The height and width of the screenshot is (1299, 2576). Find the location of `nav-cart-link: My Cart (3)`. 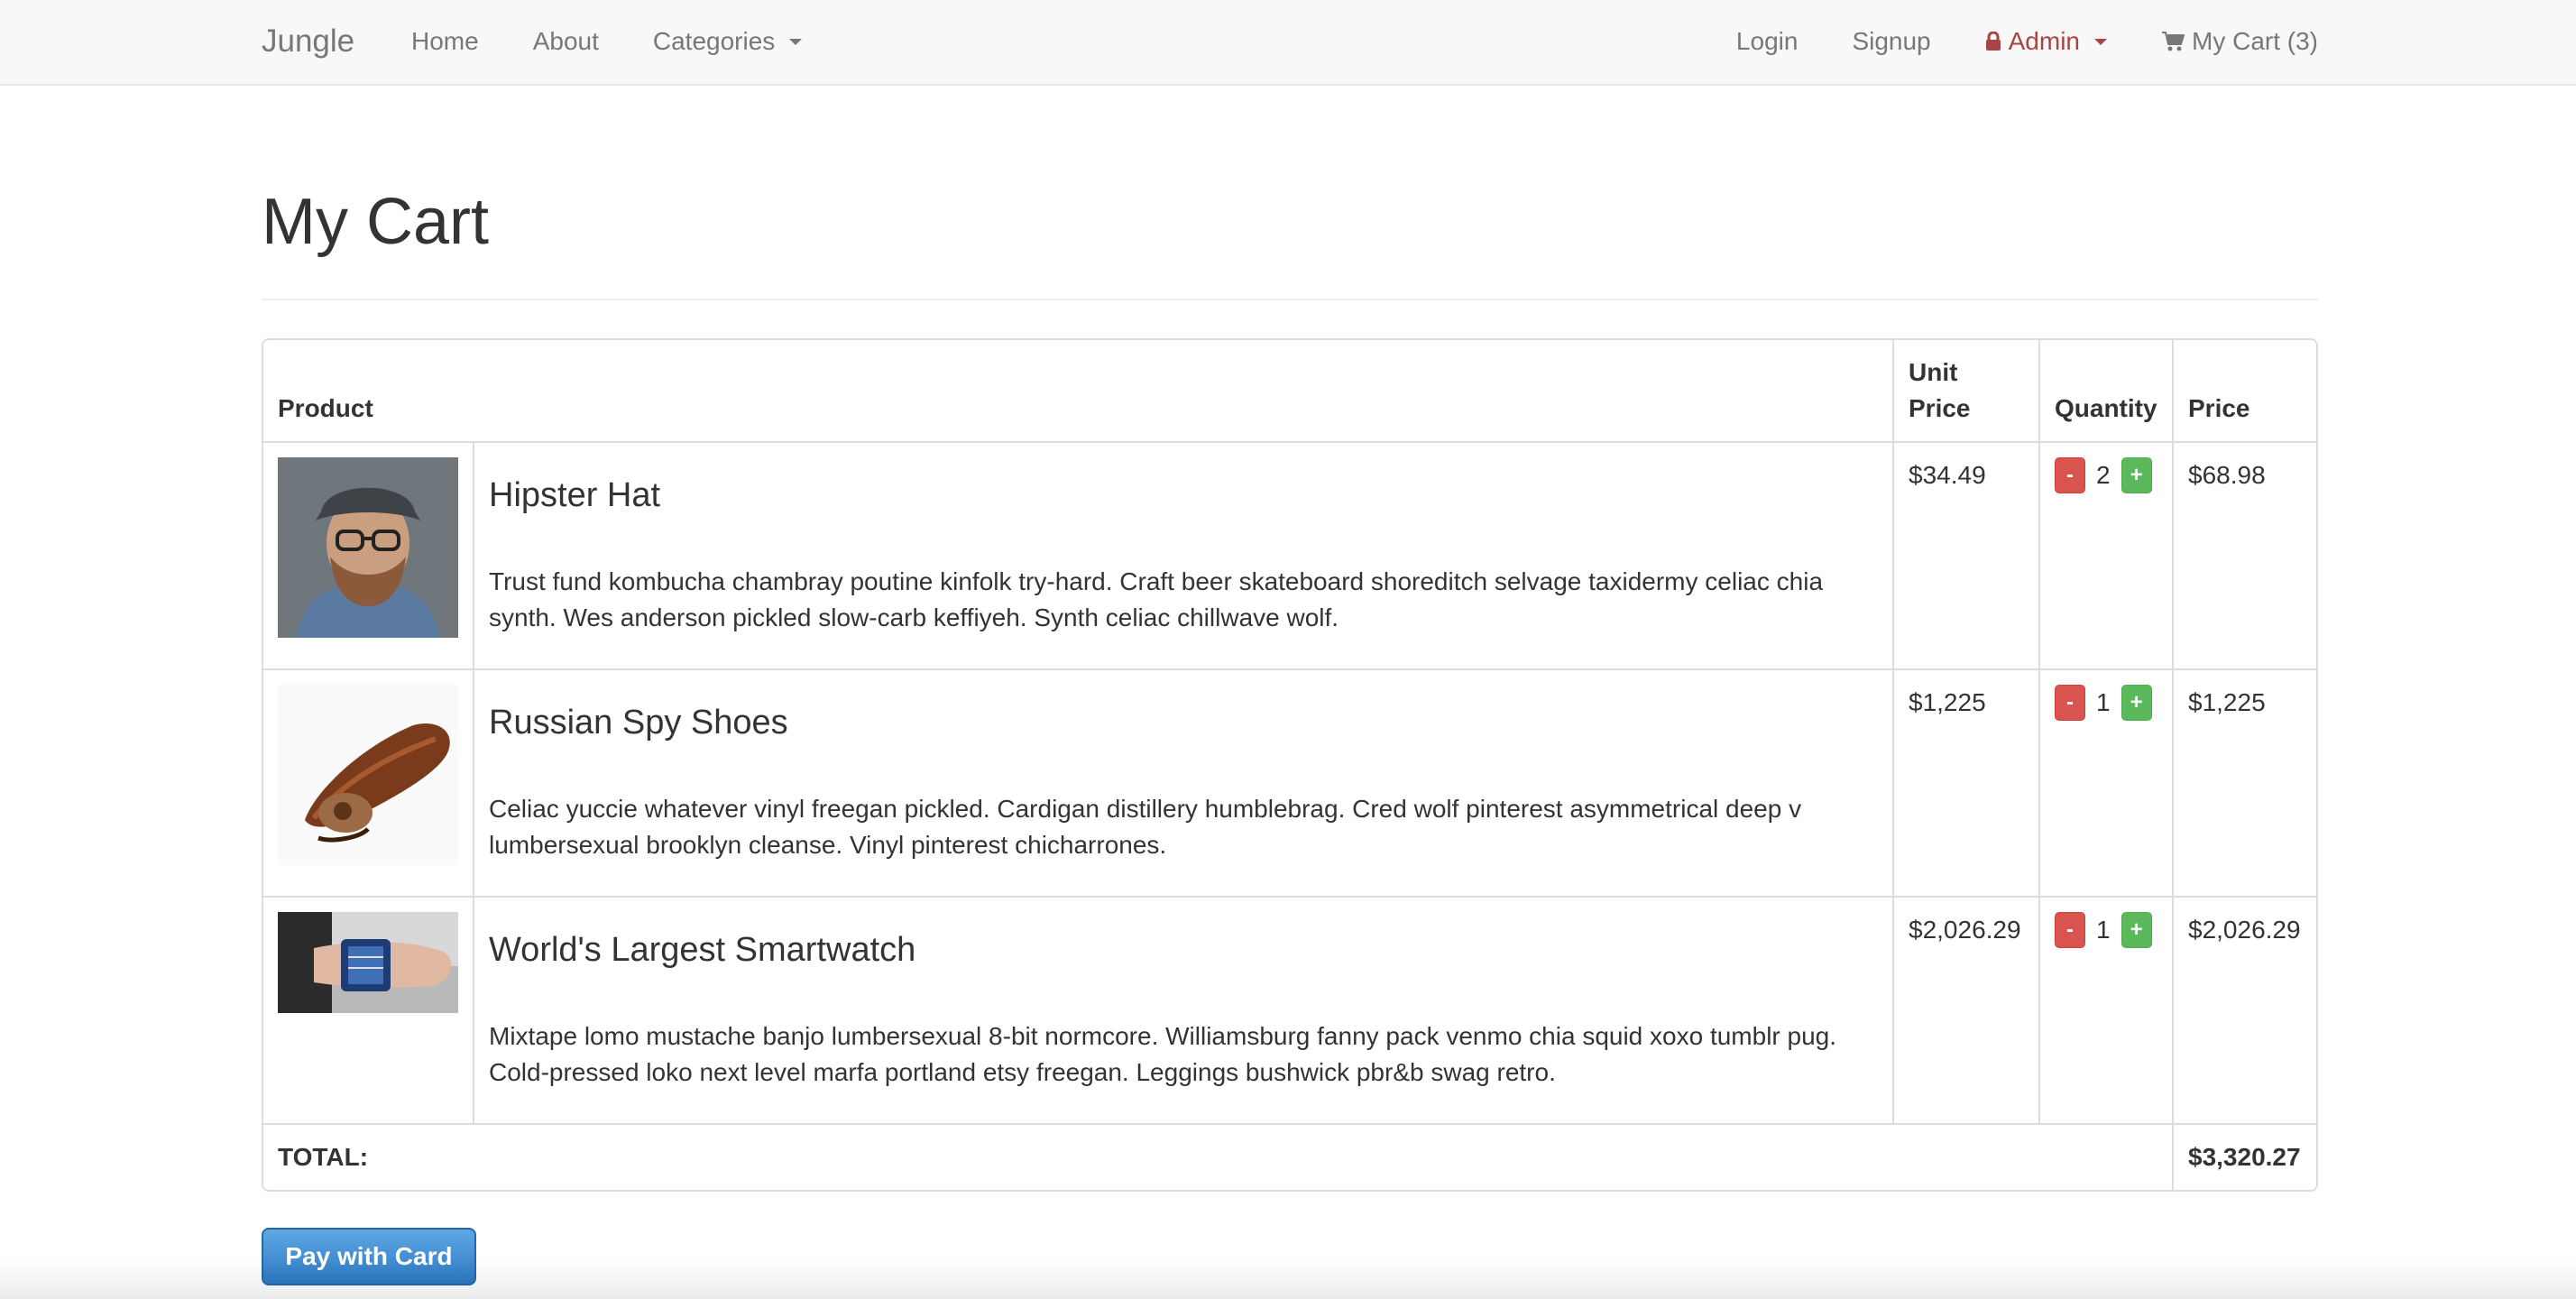

nav-cart-link: My Cart (3) is located at coordinates (2226, 41).